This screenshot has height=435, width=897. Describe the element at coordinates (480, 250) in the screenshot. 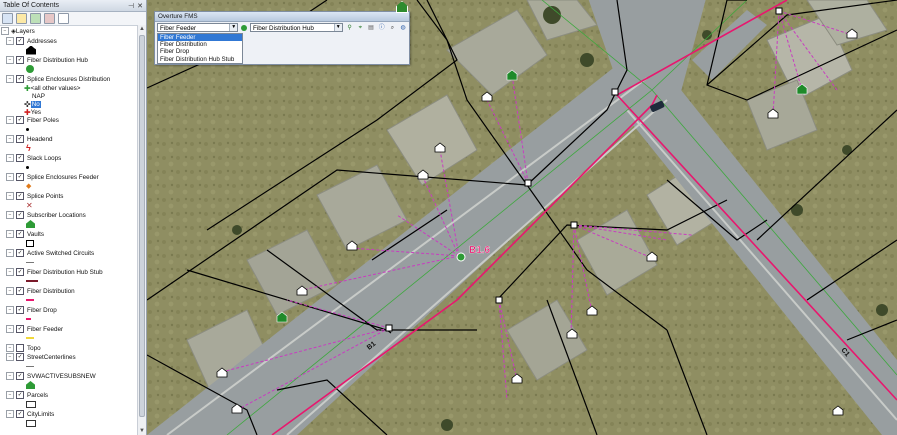

I see `hub-label: B1.6` at that location.